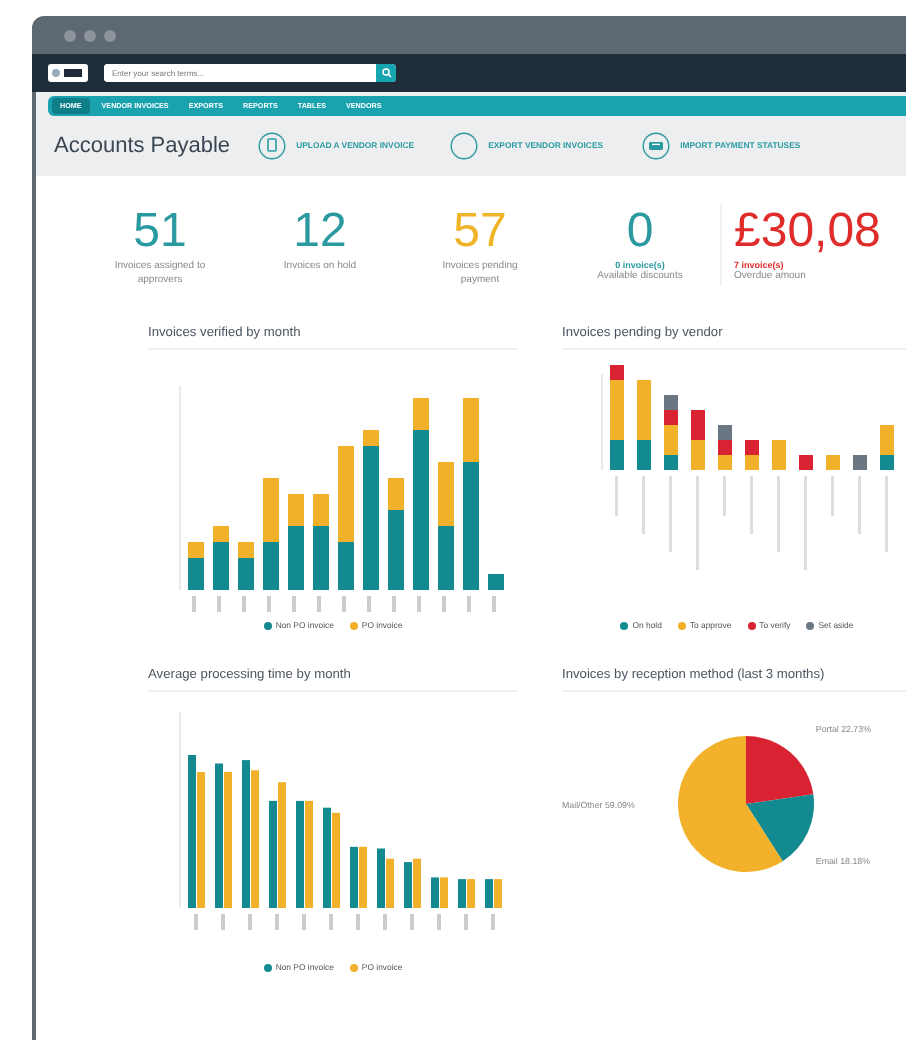  Describe the element at coordinates (480, 232) in the screenshot. I see `kpi-value: 57` at that location.